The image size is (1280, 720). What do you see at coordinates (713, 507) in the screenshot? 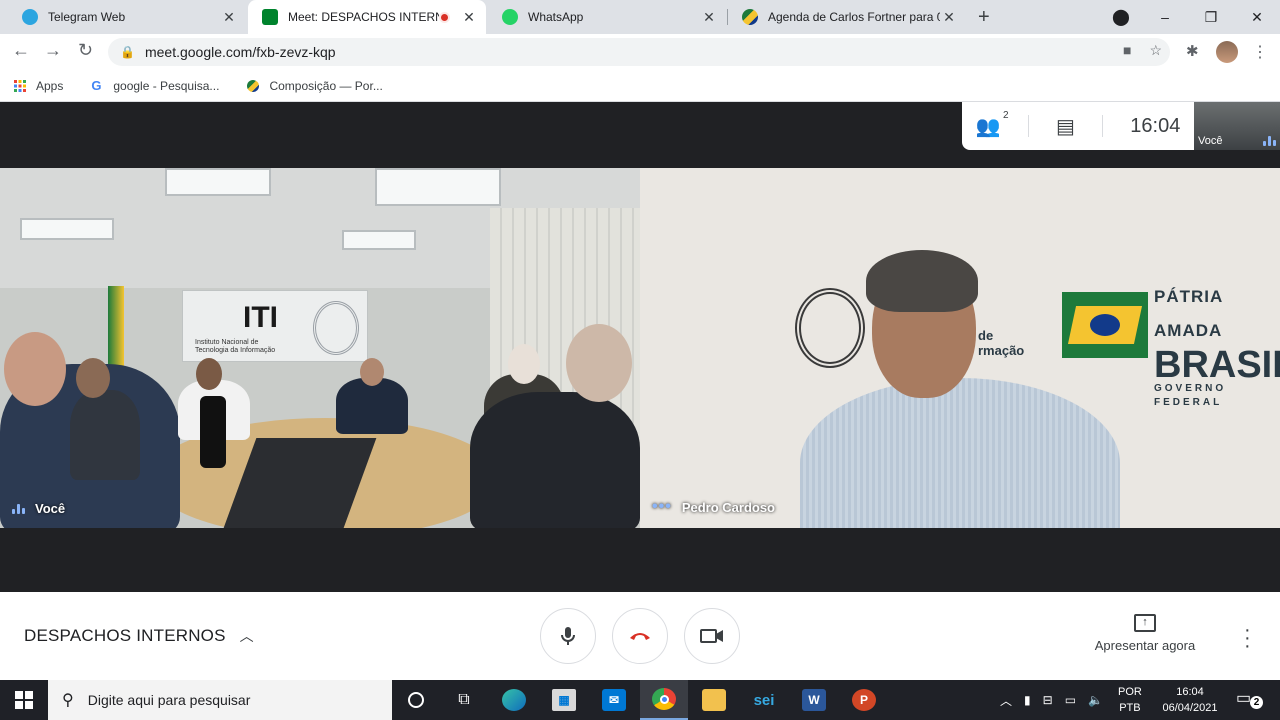
I see `tile-name-label: ••• Pedro Cardoso` at bounding box center [713, 507].